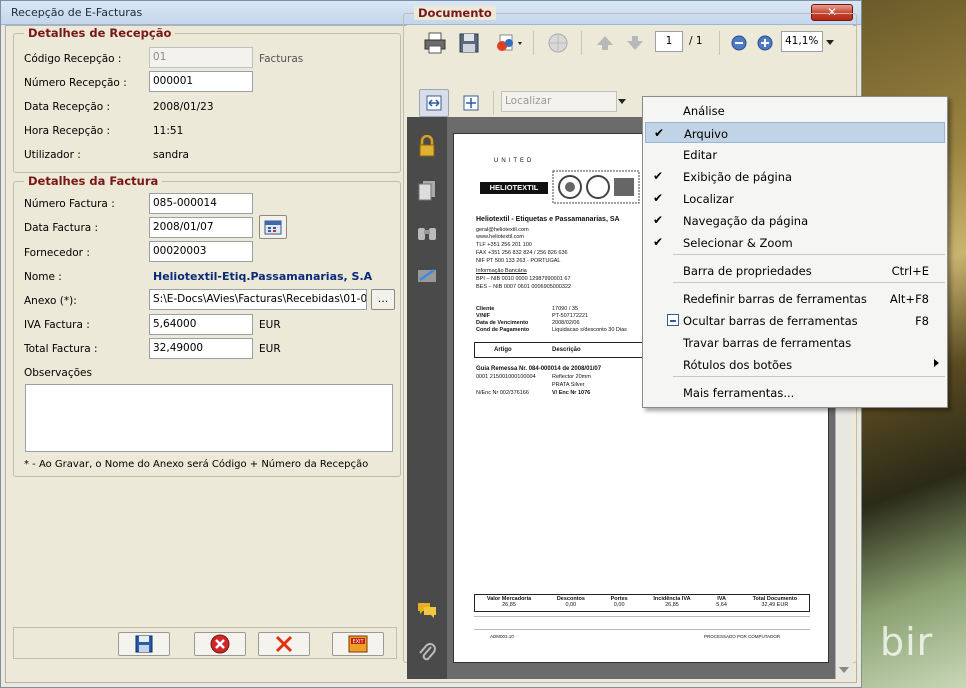 This screenshot has height=688, width=966. I want to click on fornecedor-field: 00020003, so click(201, 251).